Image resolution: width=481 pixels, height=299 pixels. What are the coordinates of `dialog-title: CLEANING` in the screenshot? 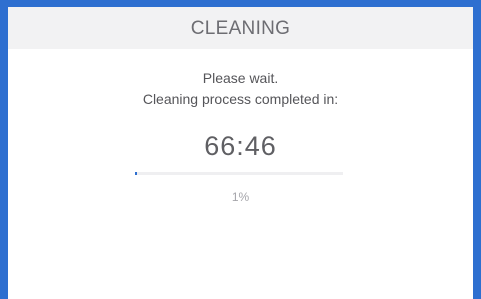 It's located at (240, 28).